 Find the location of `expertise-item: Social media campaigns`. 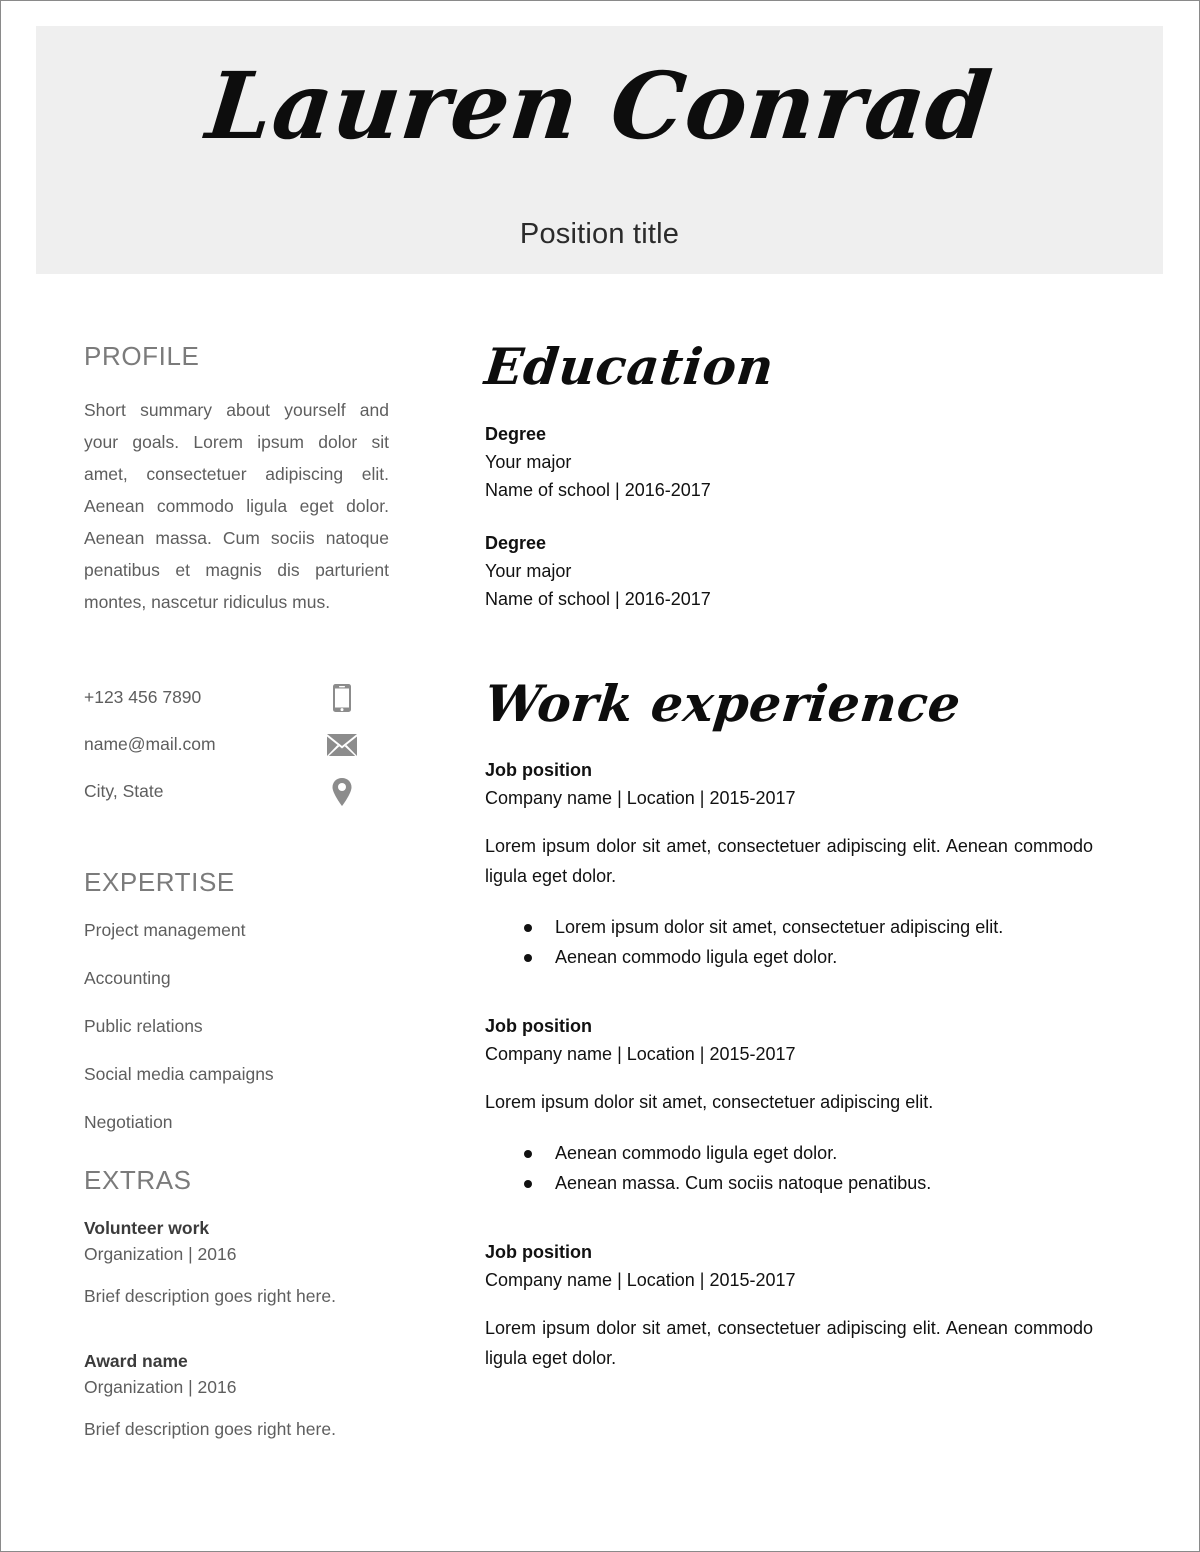

expertise-item: Social media campaigns is located at coordinates (179, 1074).